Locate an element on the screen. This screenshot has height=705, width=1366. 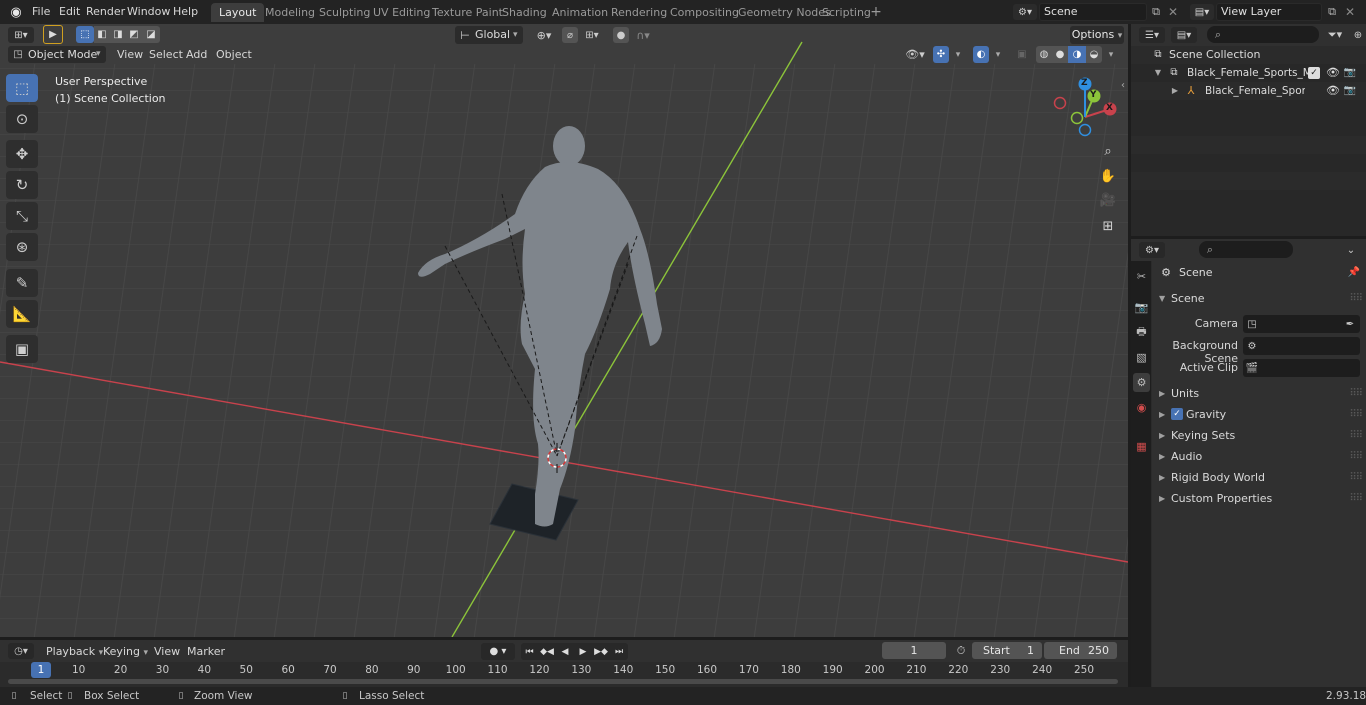
editor-type-icon: ◷▾ is located at coordinates (21, 651).